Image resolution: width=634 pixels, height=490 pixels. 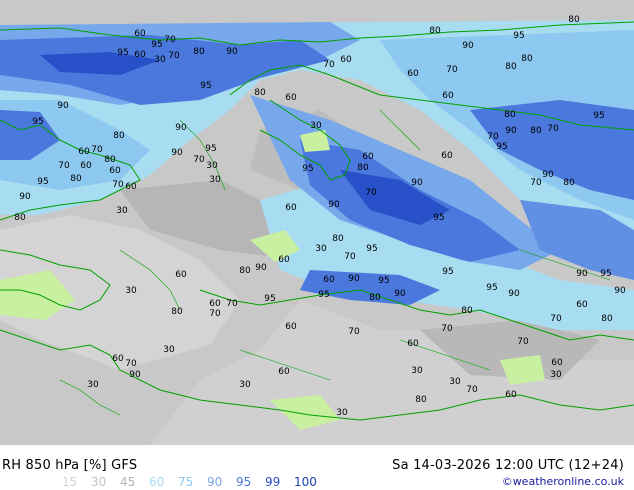 What do you see at coordinates (157, 482) in the screenshot?
I see `legend-item-60: 60` at bounding box center [157, 482].